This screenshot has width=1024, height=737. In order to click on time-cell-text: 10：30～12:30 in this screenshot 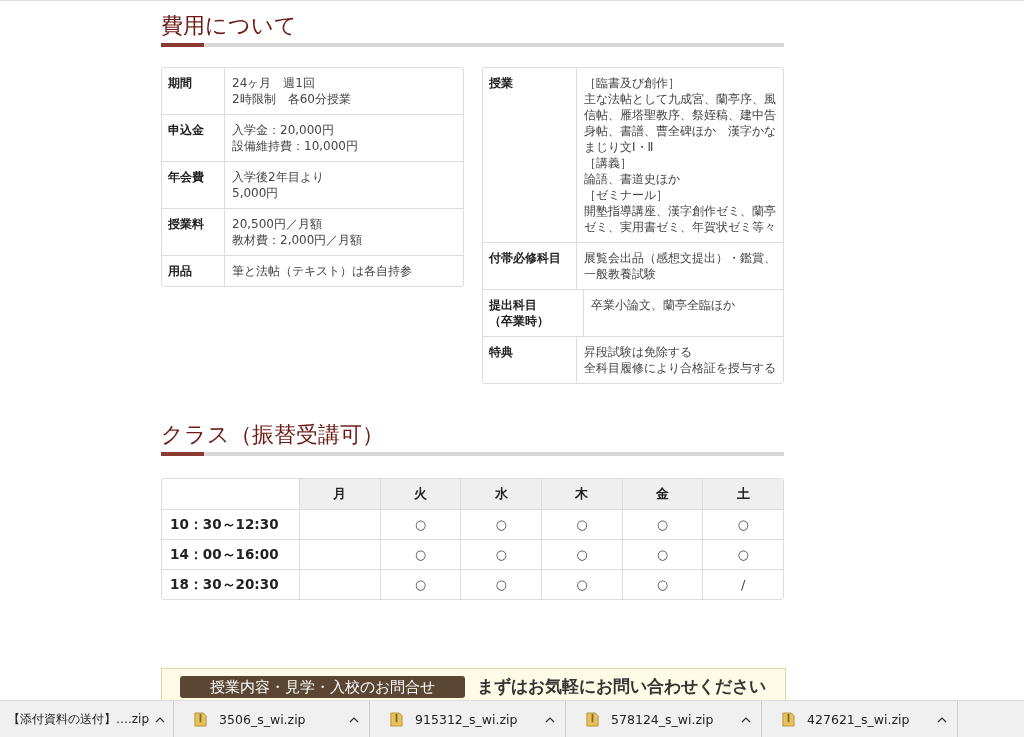, I will do `click(224, 524)`.